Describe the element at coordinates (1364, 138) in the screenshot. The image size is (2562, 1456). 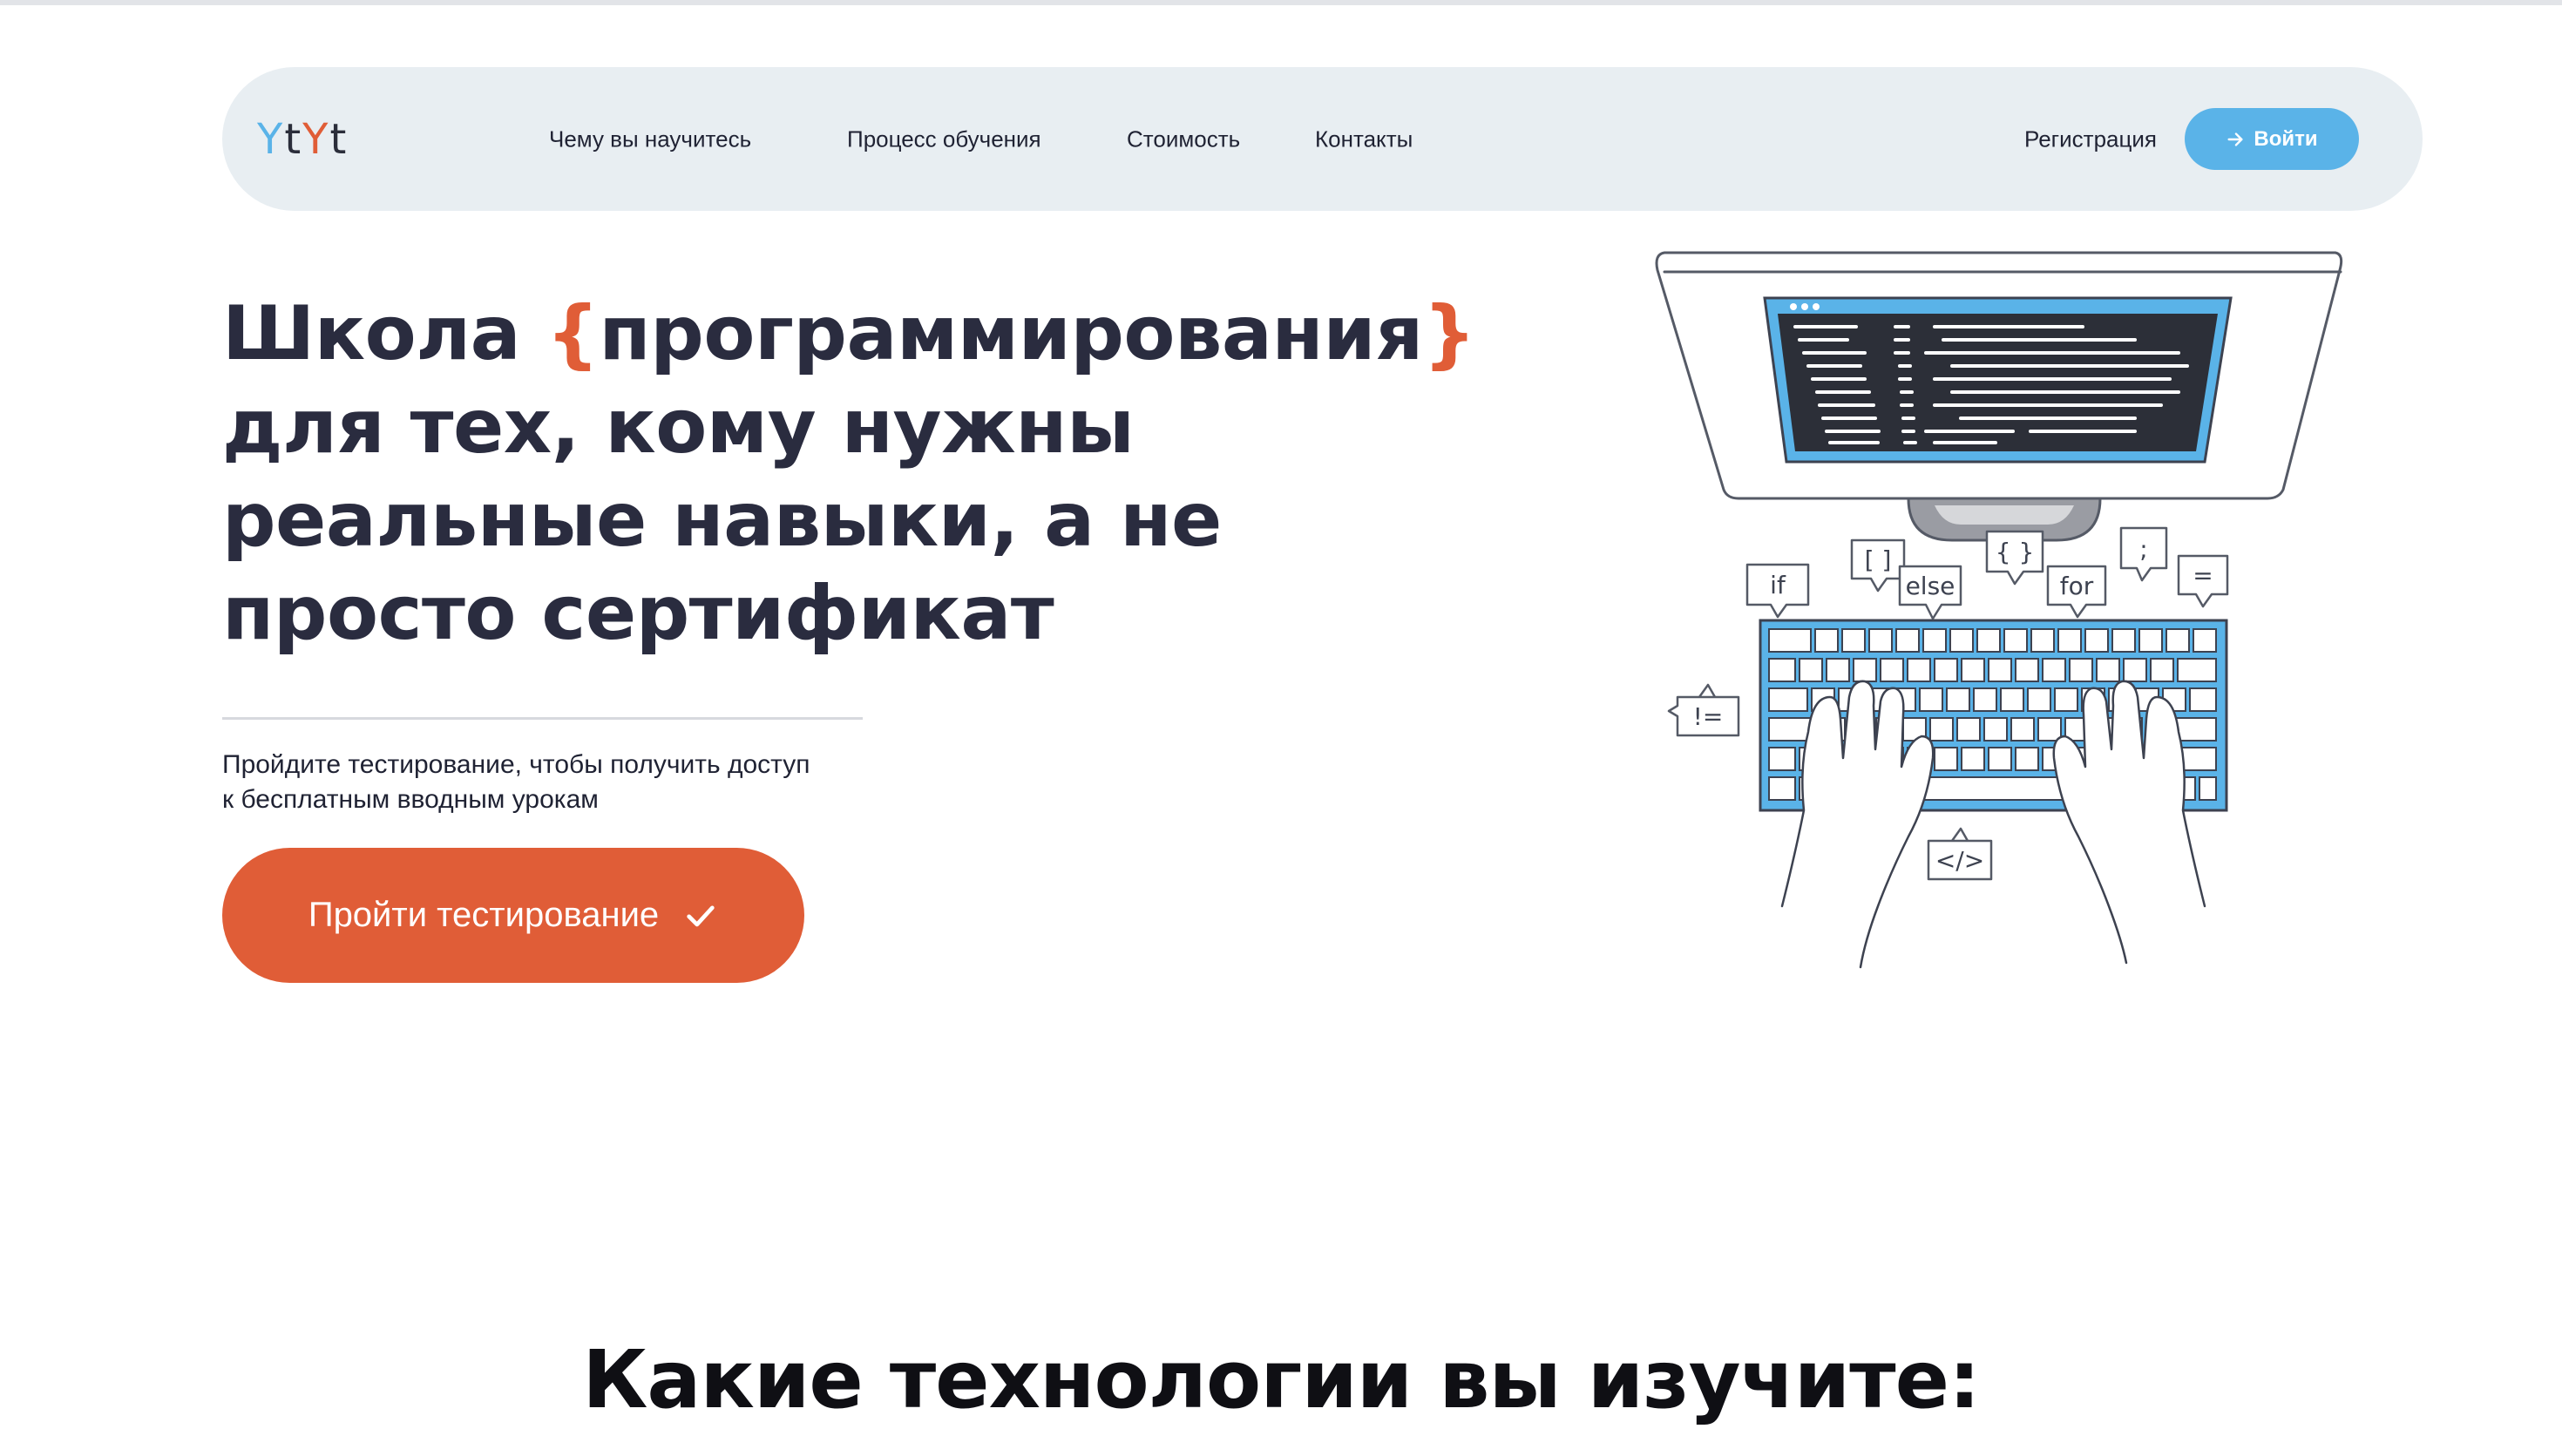
I see `nav-link-contacts: Контакты` at that location.